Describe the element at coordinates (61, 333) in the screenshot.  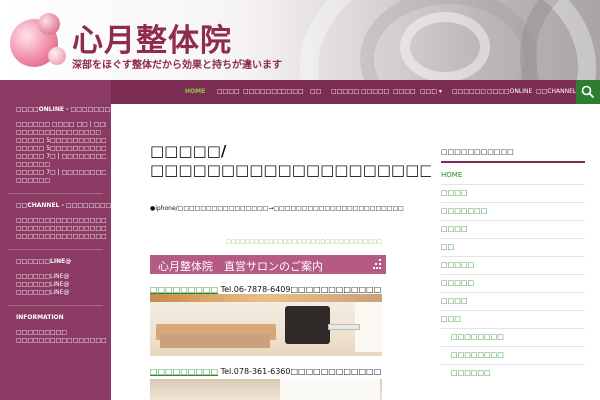
I see `information-link: □□□□□□□□□` at that location.